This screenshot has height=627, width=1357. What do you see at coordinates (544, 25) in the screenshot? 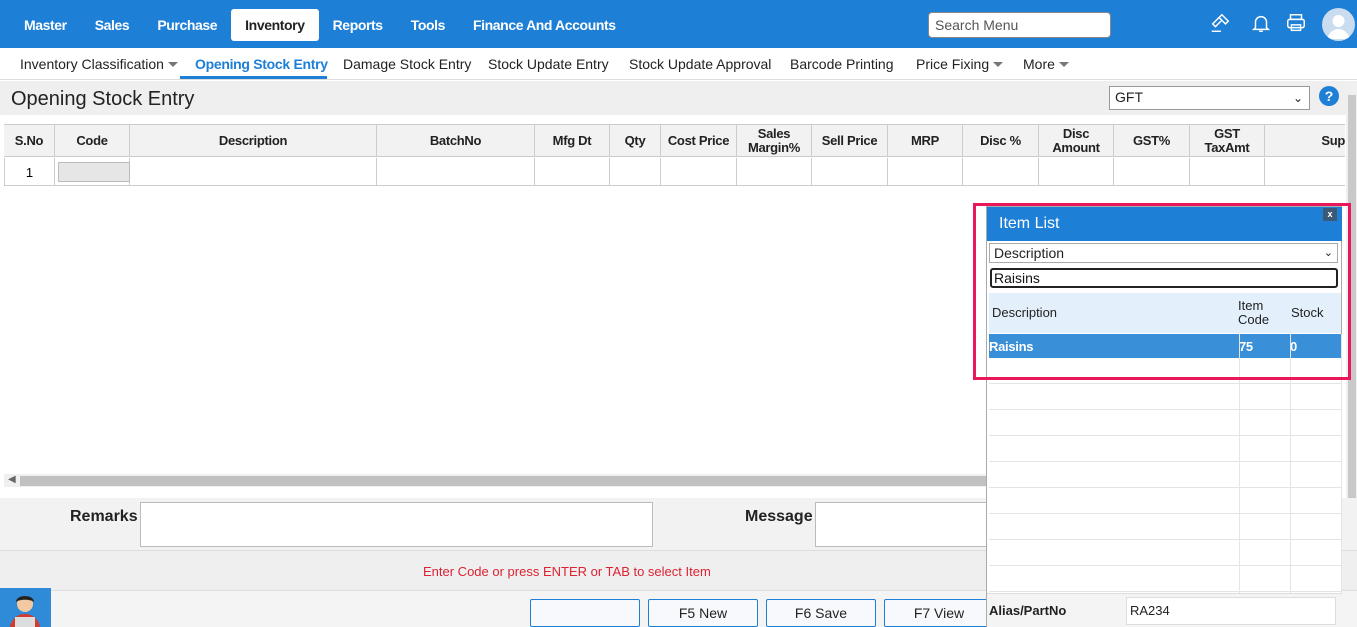
I see `menu-finance-and-accounts: Finance And Accounts` at bounding box center [544, 25].